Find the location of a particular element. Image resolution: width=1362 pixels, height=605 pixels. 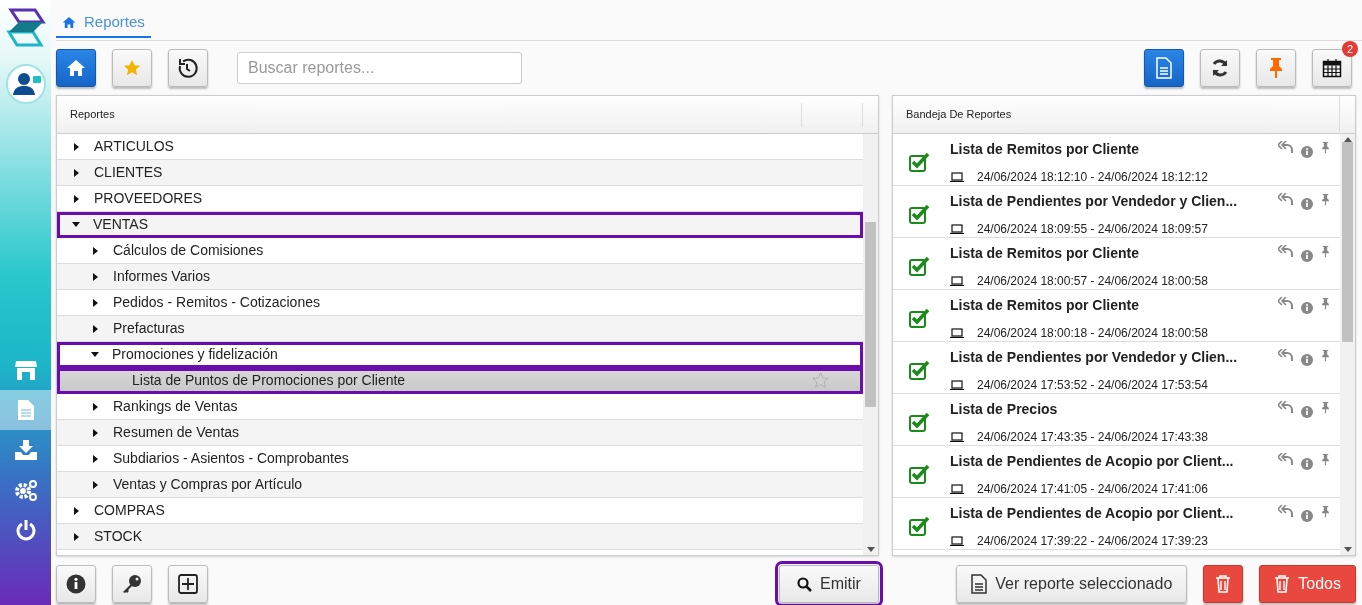

plus-square-icon is located at coordinates (188, 584).